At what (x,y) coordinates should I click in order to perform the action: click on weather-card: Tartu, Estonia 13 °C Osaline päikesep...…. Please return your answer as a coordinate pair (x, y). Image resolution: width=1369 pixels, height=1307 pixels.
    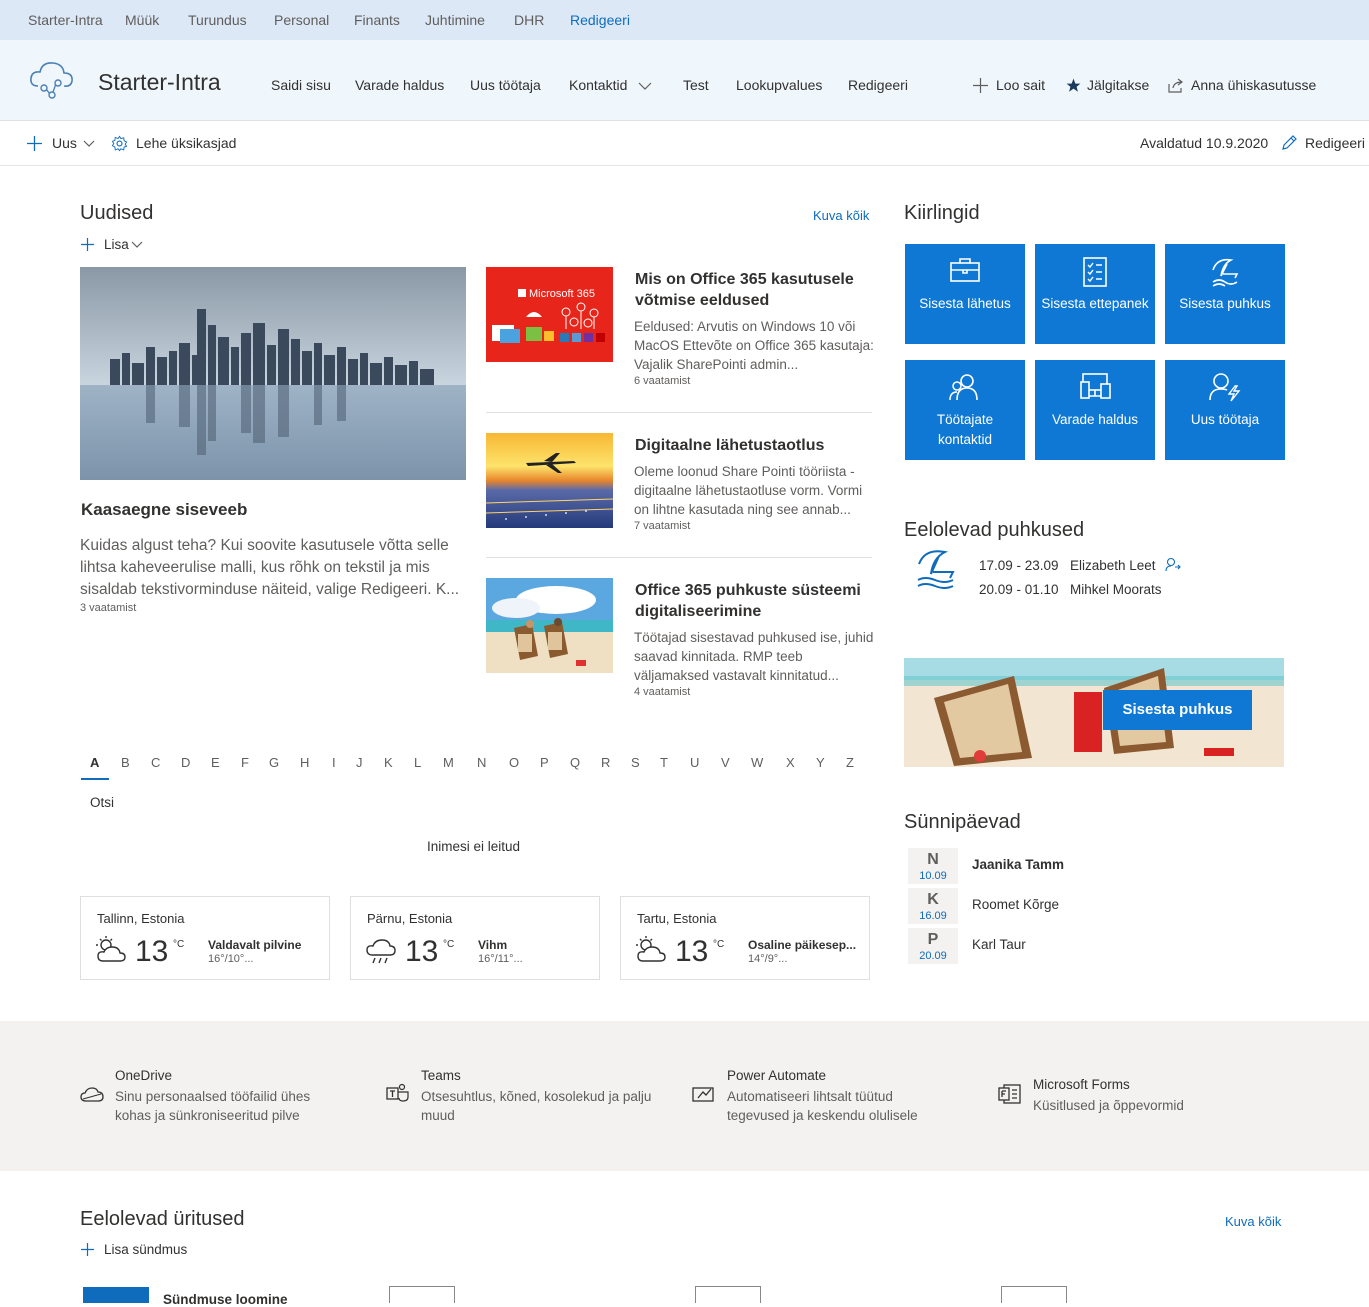
    Looking at the image, I should click on (745, 938).